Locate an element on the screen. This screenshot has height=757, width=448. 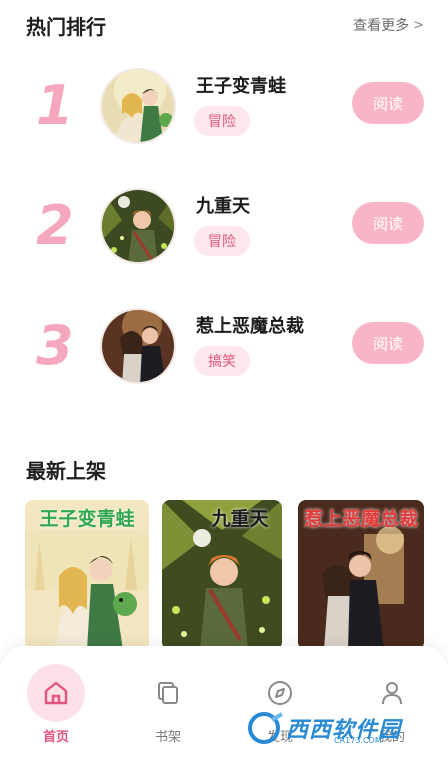
user-icon is located at coordinates (392, 693).